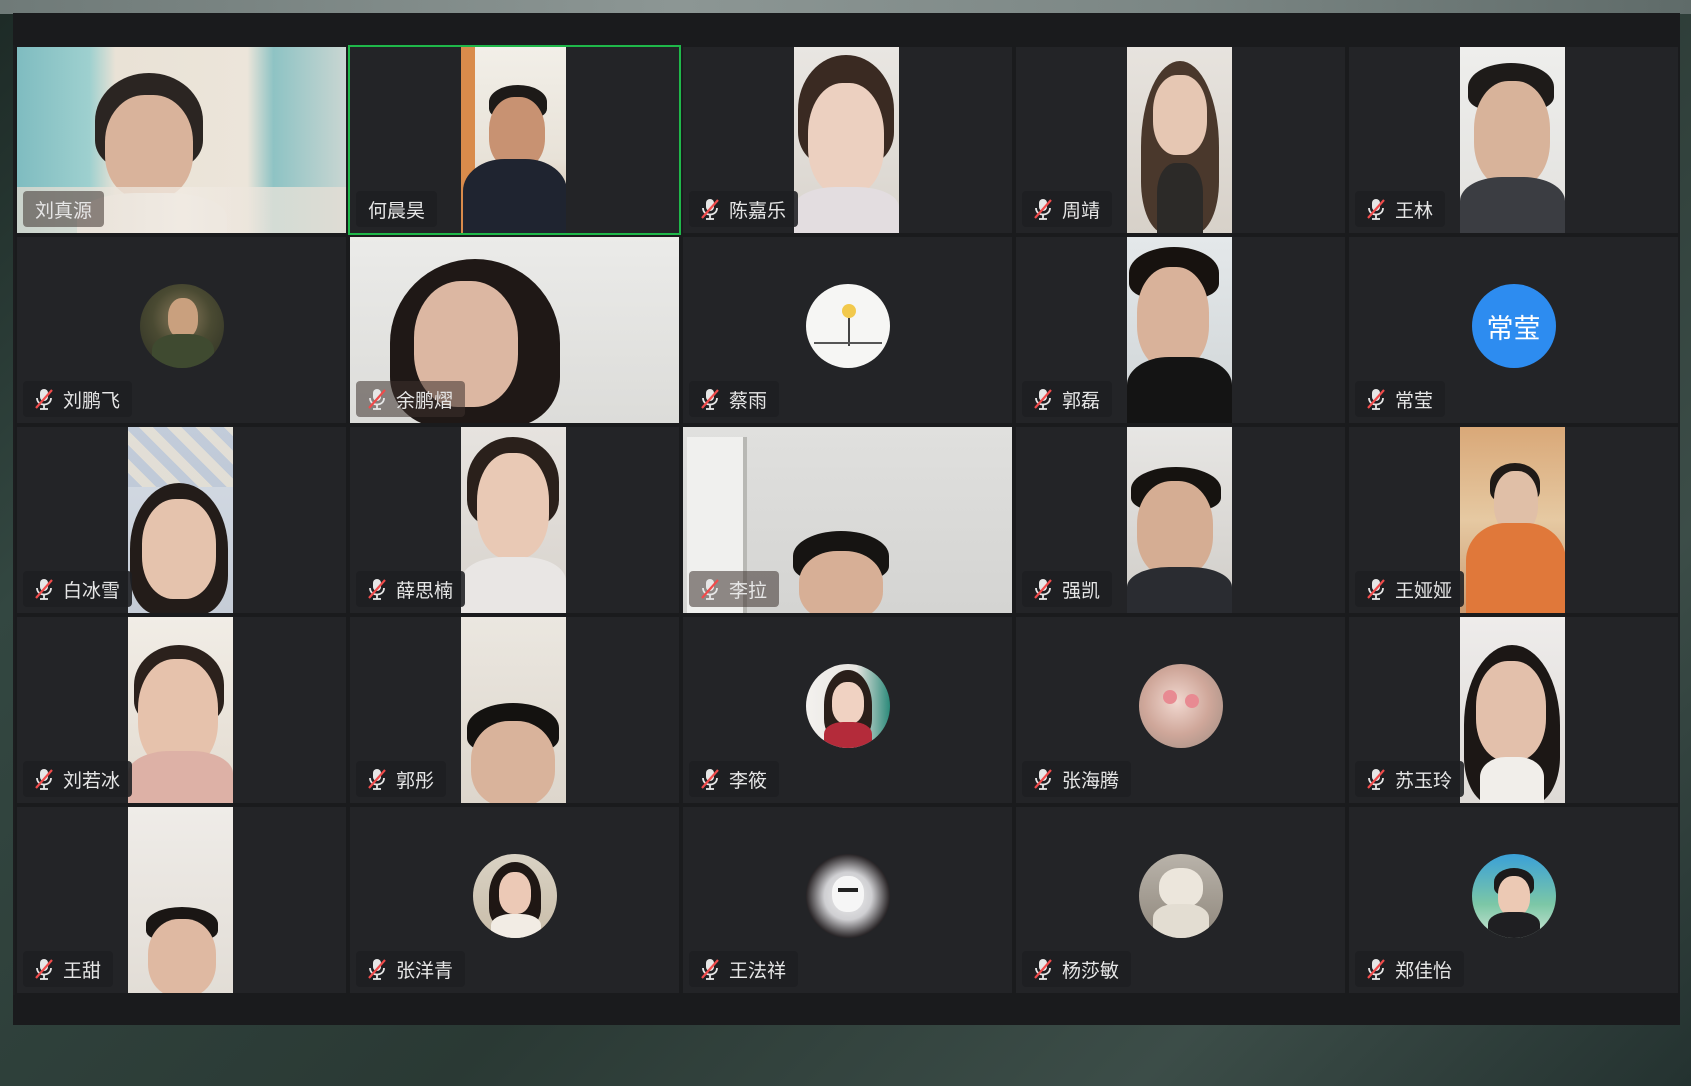  Describe the element at coordinates (514, 330) in the screenshot. I see `participant-tile: 余鹏熠` at that location.